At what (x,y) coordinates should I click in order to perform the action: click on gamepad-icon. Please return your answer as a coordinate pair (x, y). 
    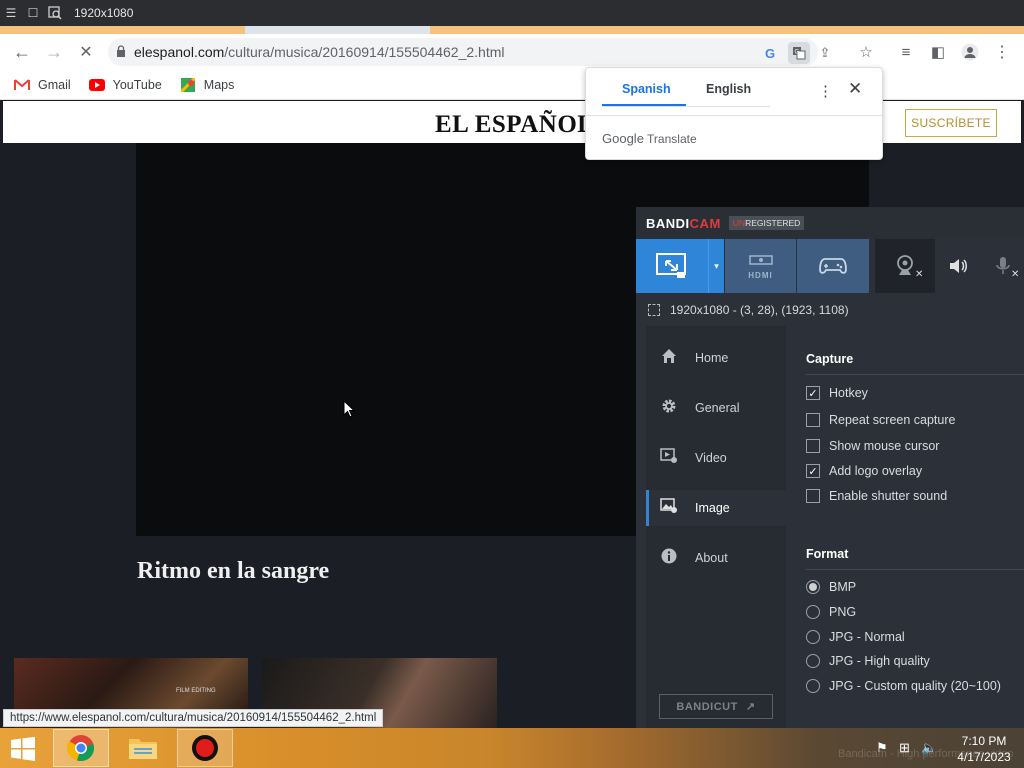
    Looking at the image, I should click on (833, 266).